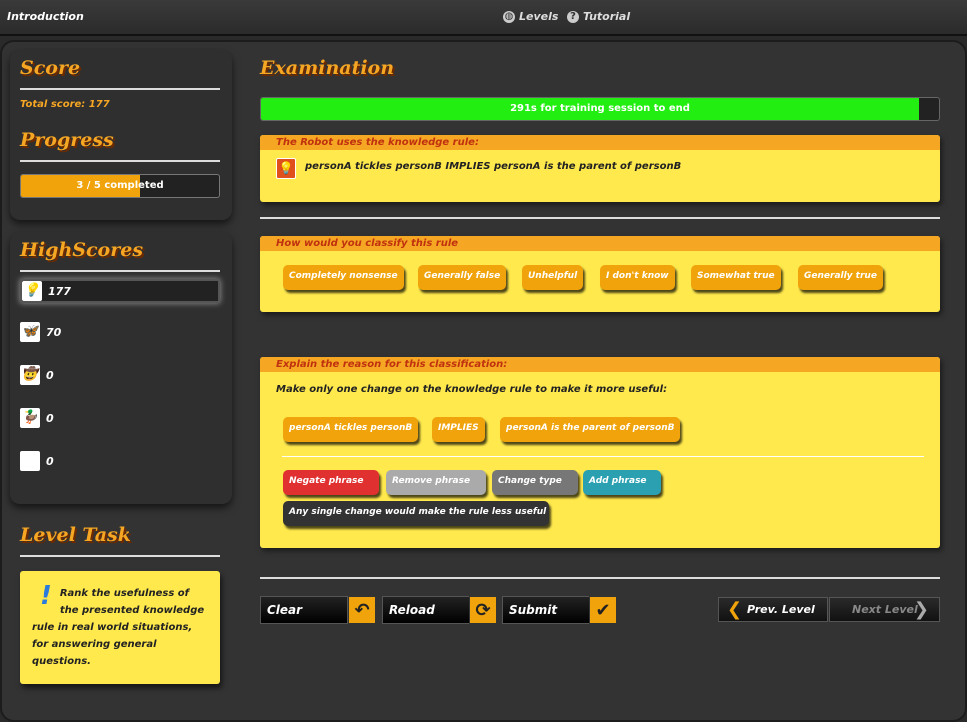 The width and height of the screenshot is (967, 722). What do you see at coordinates (600, 142) in the screenshot?
I see `rule-box-header: The Robot uses the knowledge rule:` at bounding box center [600, 142].